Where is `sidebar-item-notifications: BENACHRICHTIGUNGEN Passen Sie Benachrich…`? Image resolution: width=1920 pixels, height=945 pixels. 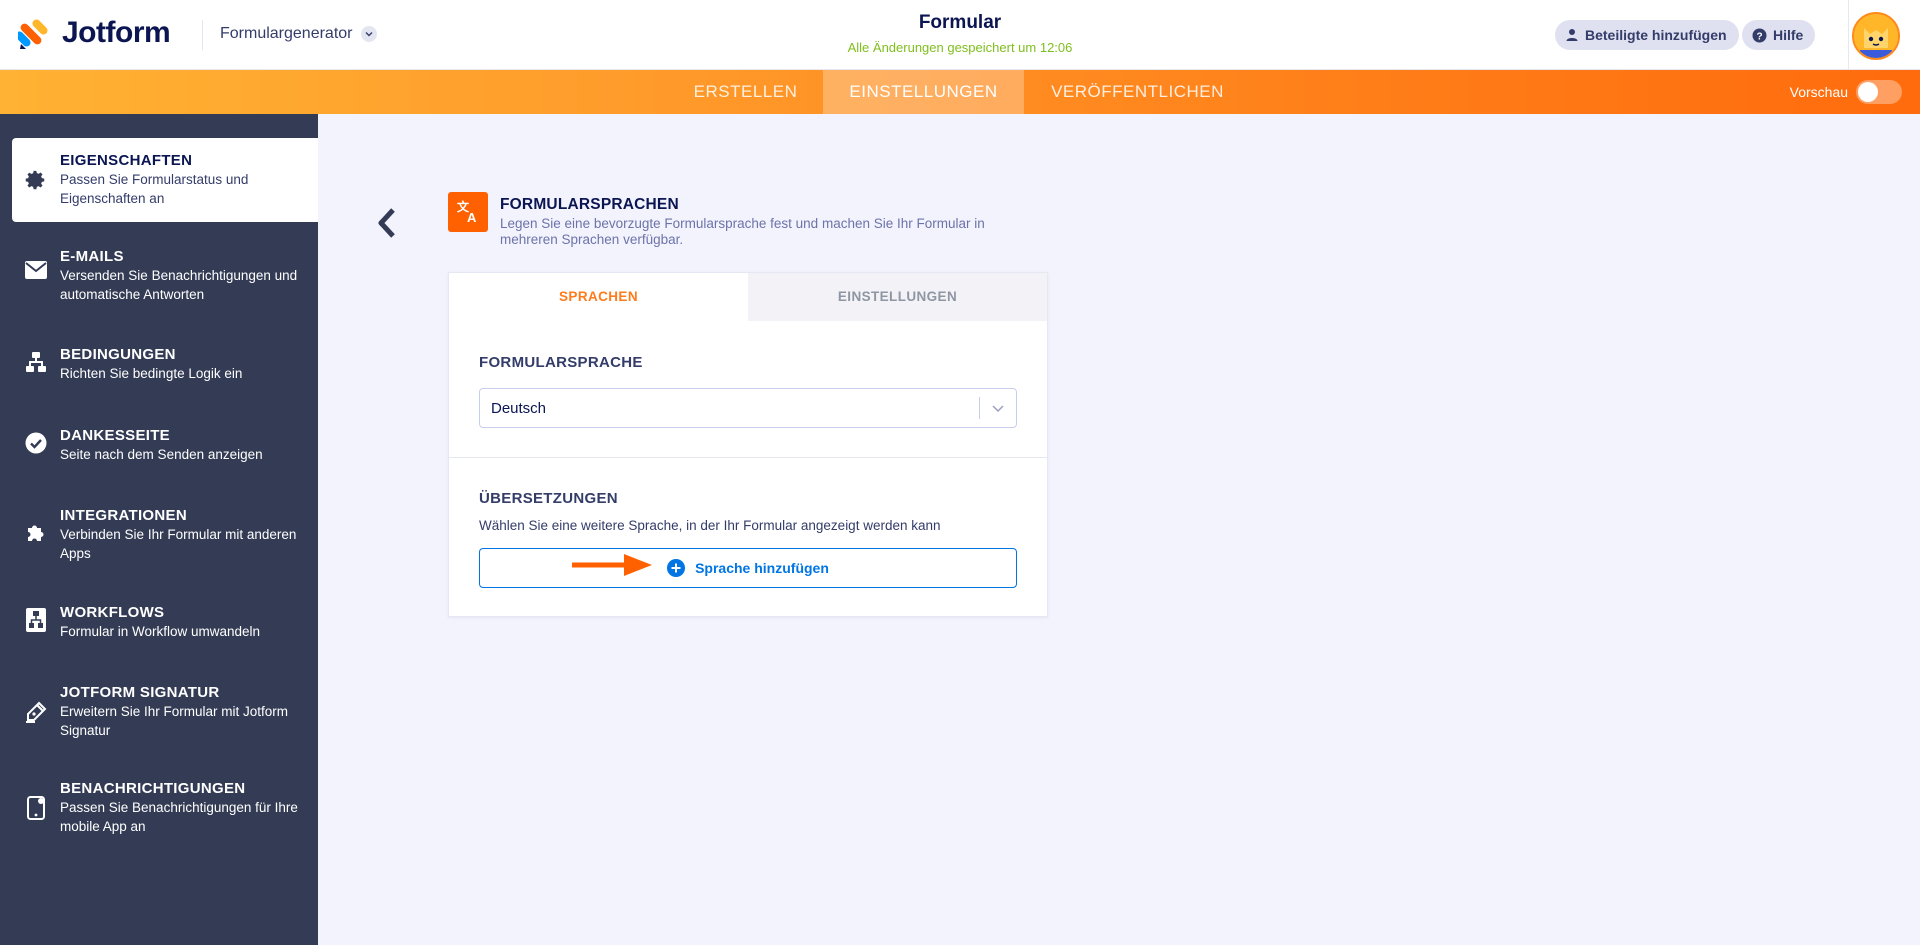 sidebar-item-notifications: BENACHRICHTIGUNGEN Passen Sie Benachrich… is located at coordinates (165, 815).